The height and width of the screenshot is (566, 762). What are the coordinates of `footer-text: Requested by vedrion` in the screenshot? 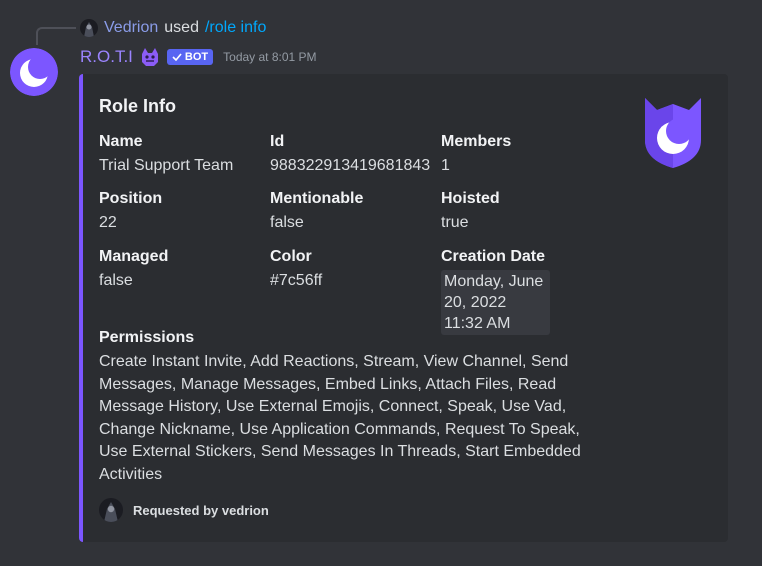 It's located at (201, 510).